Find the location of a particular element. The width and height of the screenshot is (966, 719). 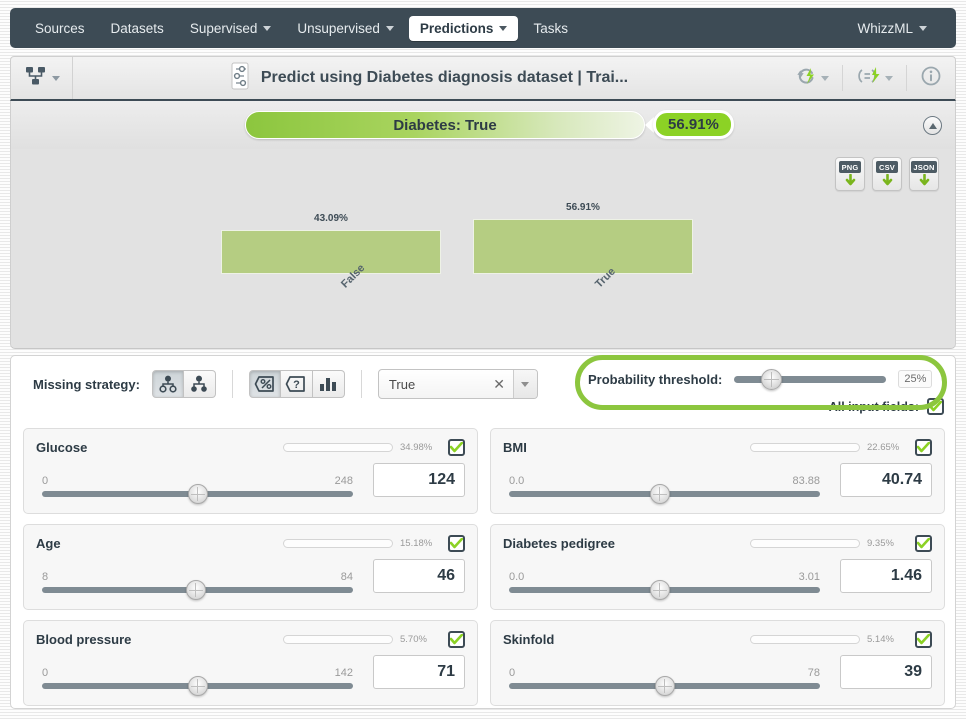

nav-label: Tasks is located at coordinates (550, 28).